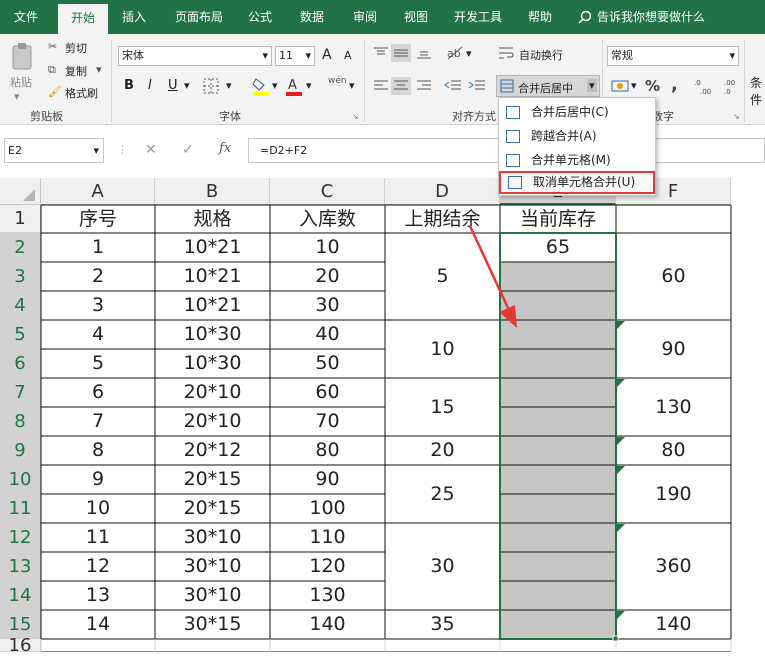  Describe the element at coordinates (327, 334) in the screenshot. I see `cell-c: 40` at that location.